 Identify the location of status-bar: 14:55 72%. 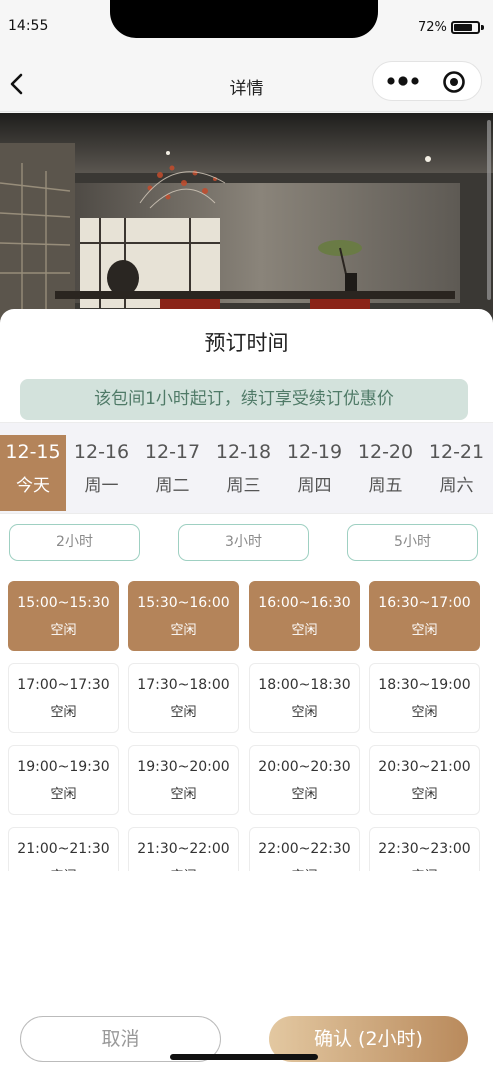
(246, 28).